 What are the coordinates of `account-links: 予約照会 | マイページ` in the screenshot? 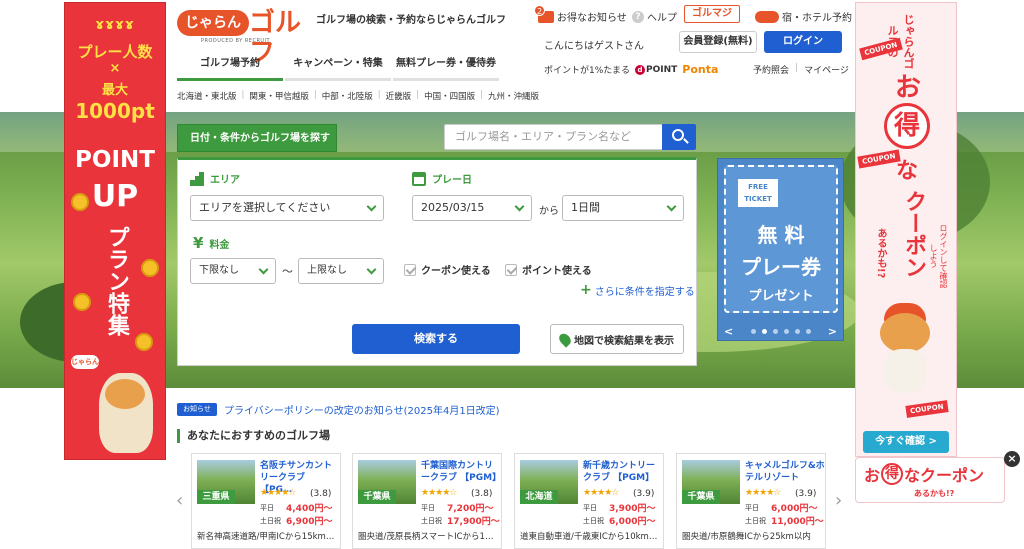 It's located at (801, 69).